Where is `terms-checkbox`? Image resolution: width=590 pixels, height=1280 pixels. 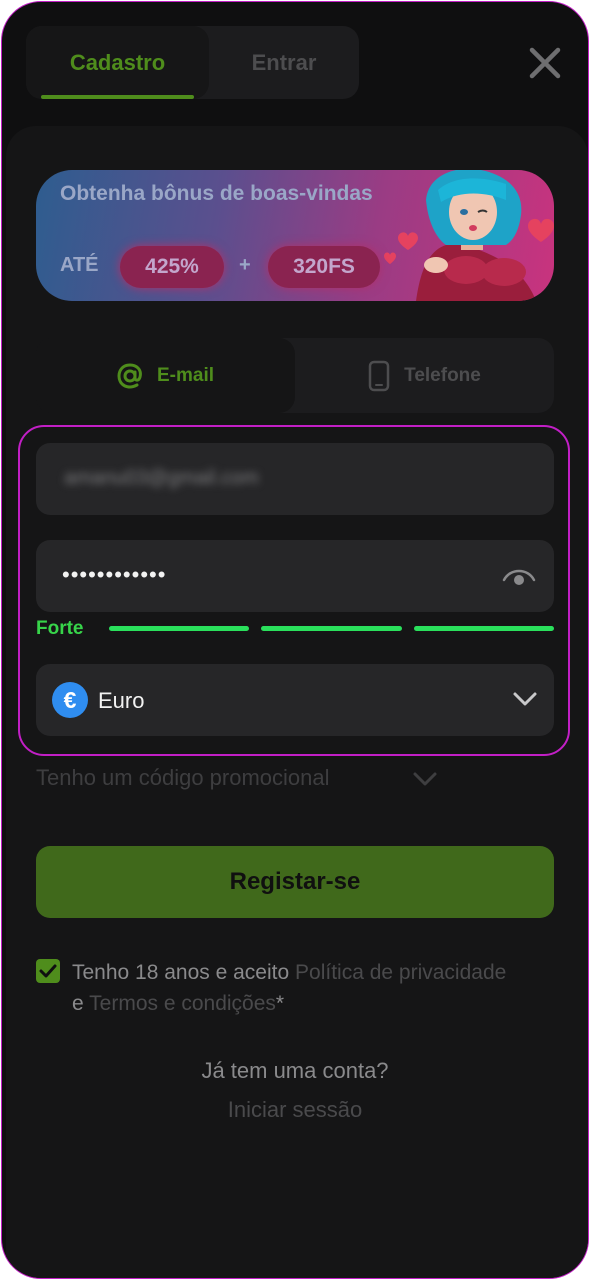
terms-checkbox is located at coordinates (48, 971).